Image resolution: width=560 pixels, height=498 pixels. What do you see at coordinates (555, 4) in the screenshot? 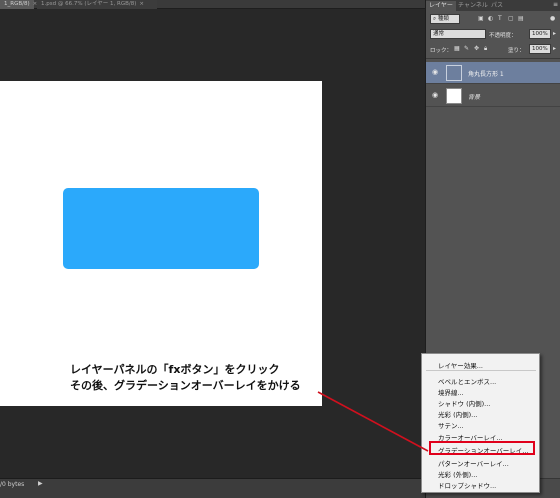
I see `panel-menu-icon: ≡` at bounding box center [555, 4].